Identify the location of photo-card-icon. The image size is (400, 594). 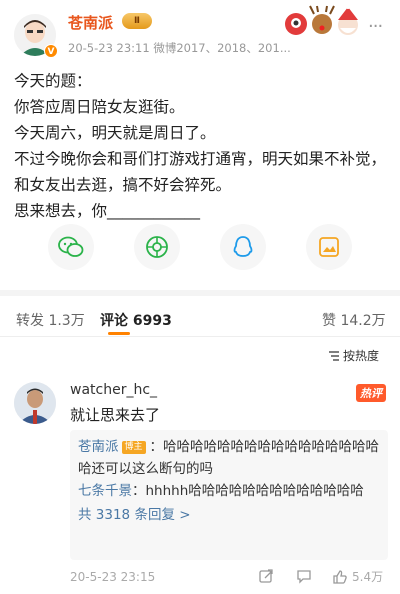
(329, 247).